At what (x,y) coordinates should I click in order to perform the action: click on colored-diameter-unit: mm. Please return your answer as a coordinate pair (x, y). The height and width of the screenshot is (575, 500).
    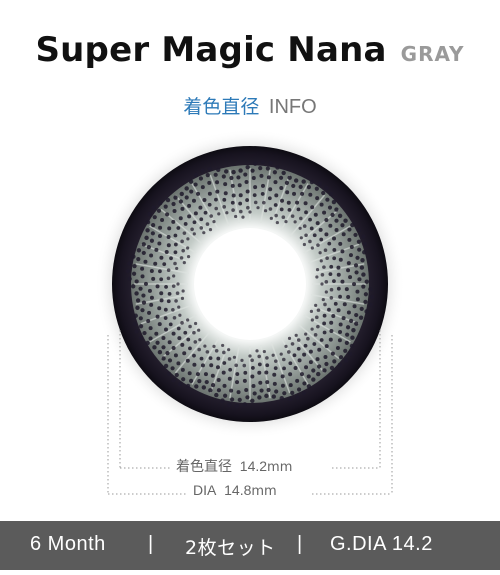
    Looking at the image, I should click on (280, 467).